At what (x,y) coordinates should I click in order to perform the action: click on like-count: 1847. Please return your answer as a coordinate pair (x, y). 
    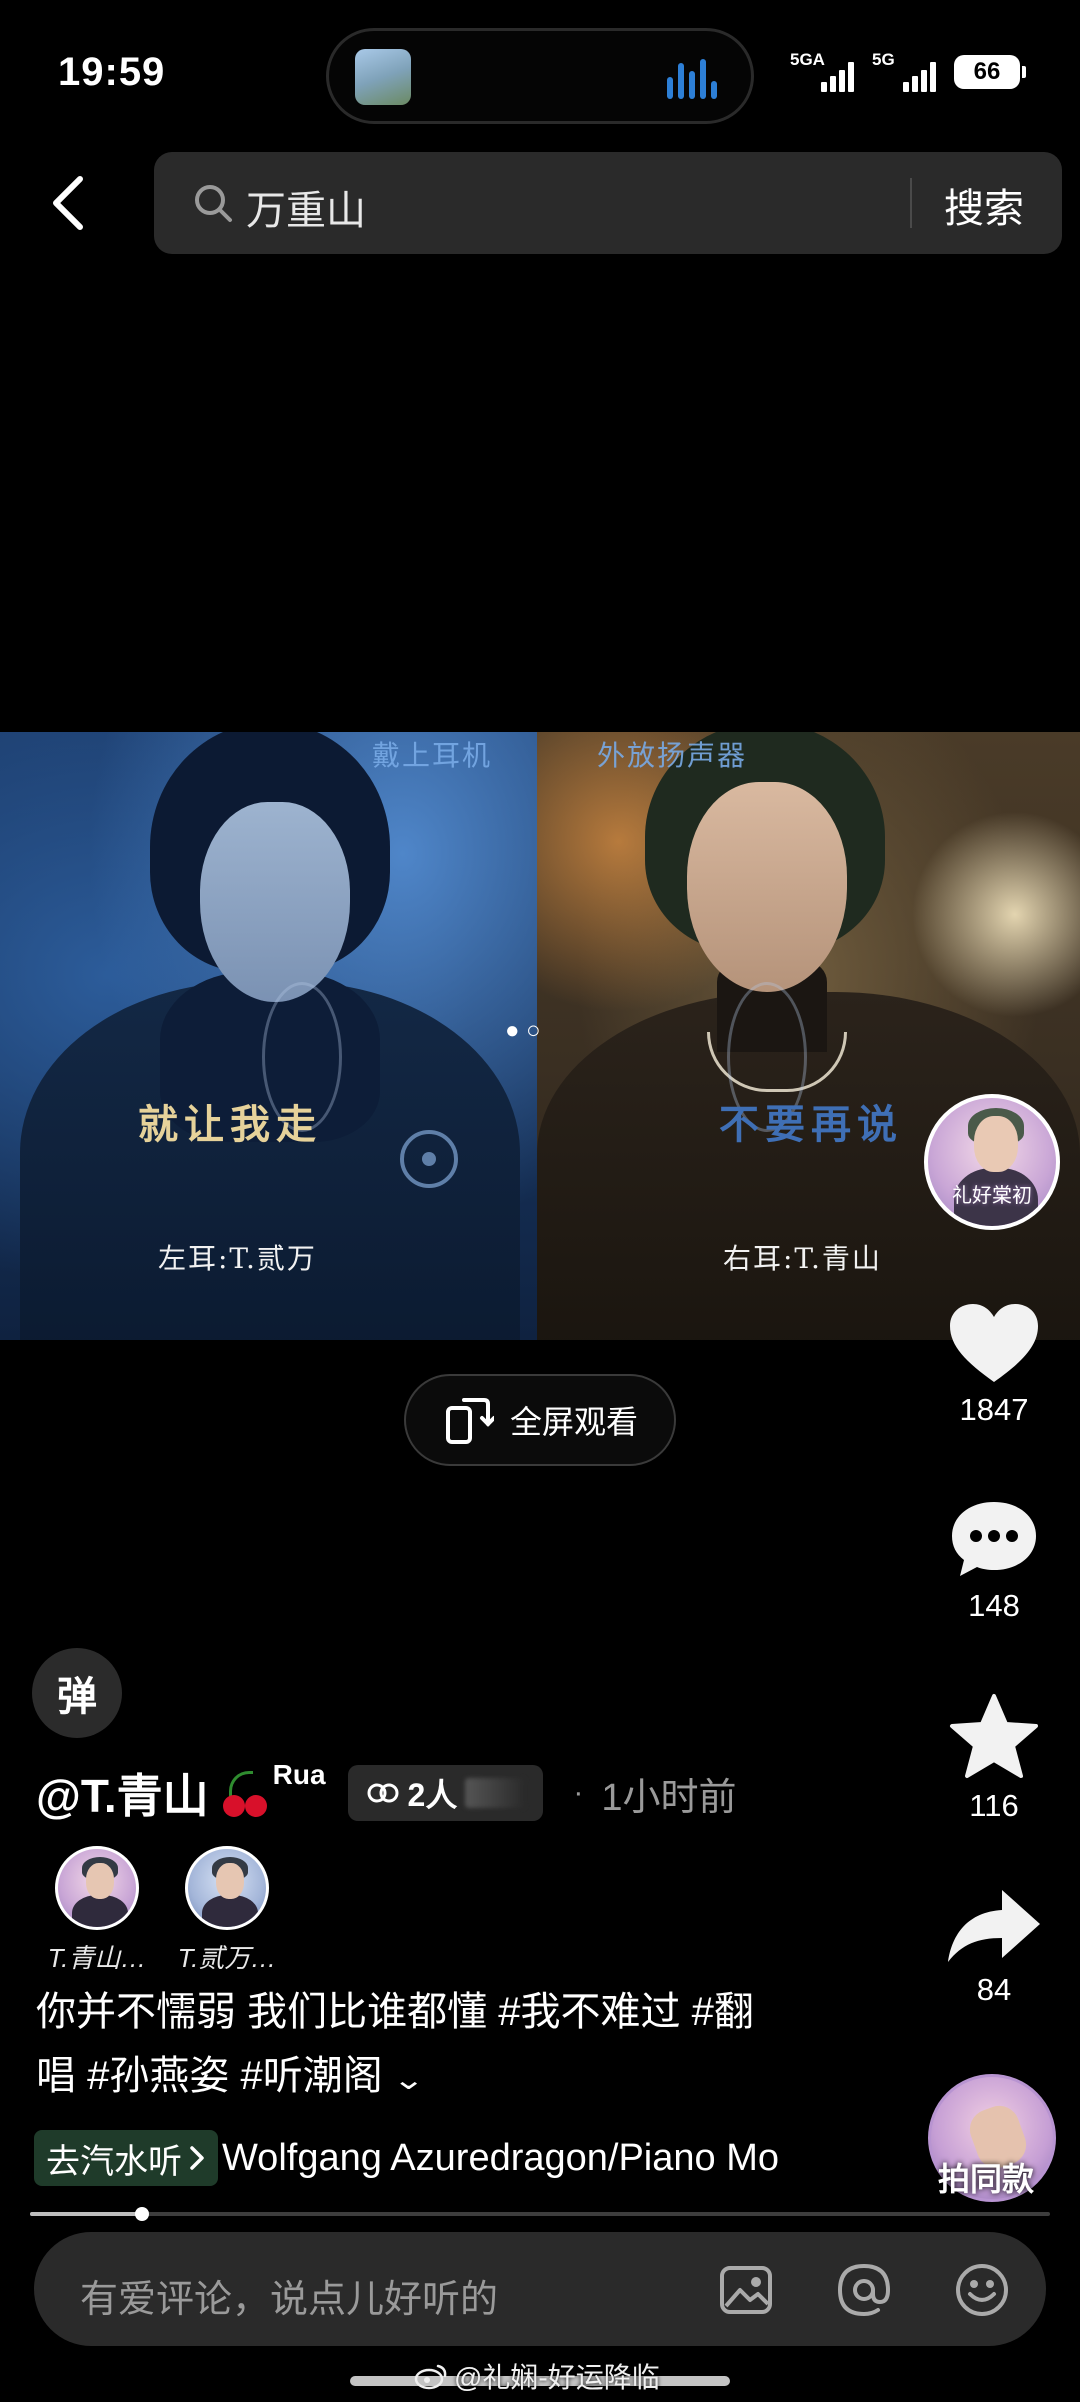
    Looking at the image, I should click on (994, 1409).